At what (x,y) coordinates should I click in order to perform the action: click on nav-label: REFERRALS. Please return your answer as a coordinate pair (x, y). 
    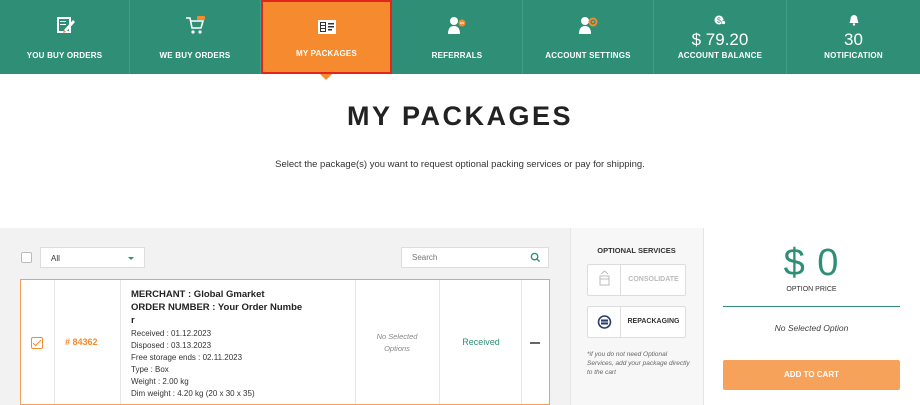
    Looking at the image, I should click on (457, 55).